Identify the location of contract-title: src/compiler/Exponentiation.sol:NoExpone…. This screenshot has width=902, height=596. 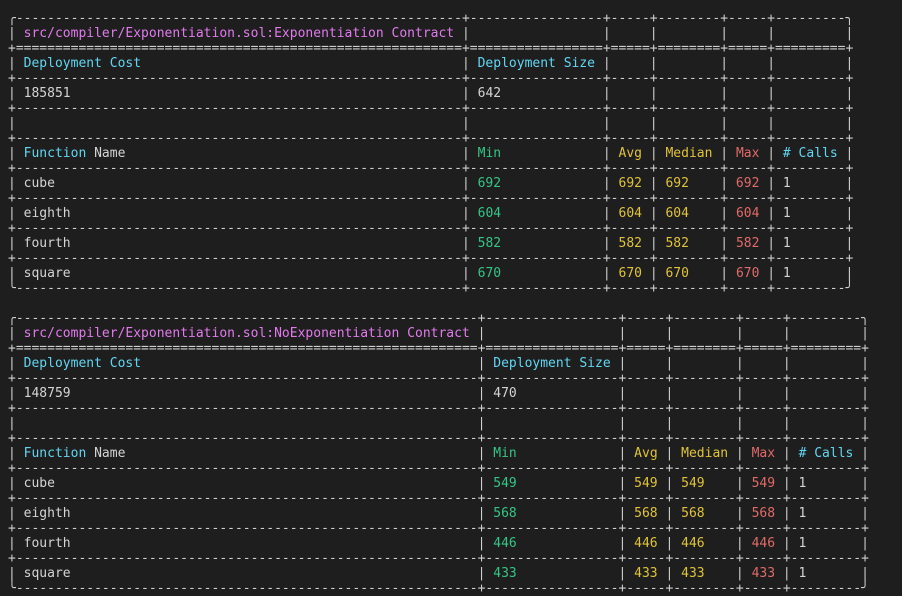
(246, 333).